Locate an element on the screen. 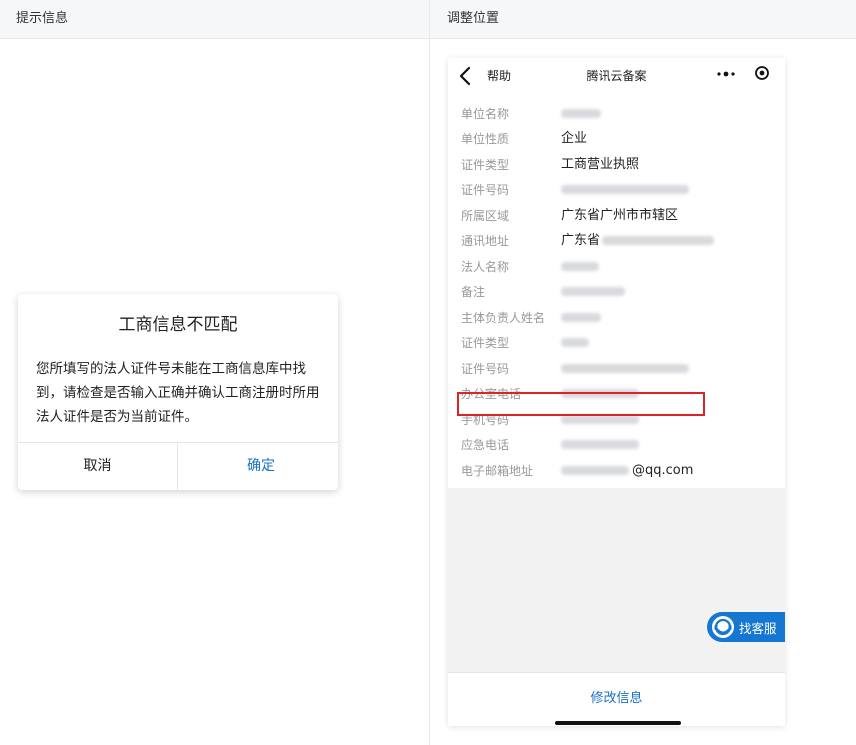 Image resolution: width=856 pixels, height=745 pixels. info-row: 证件类型 工商营业执照 is located at coordinates (621, 165).